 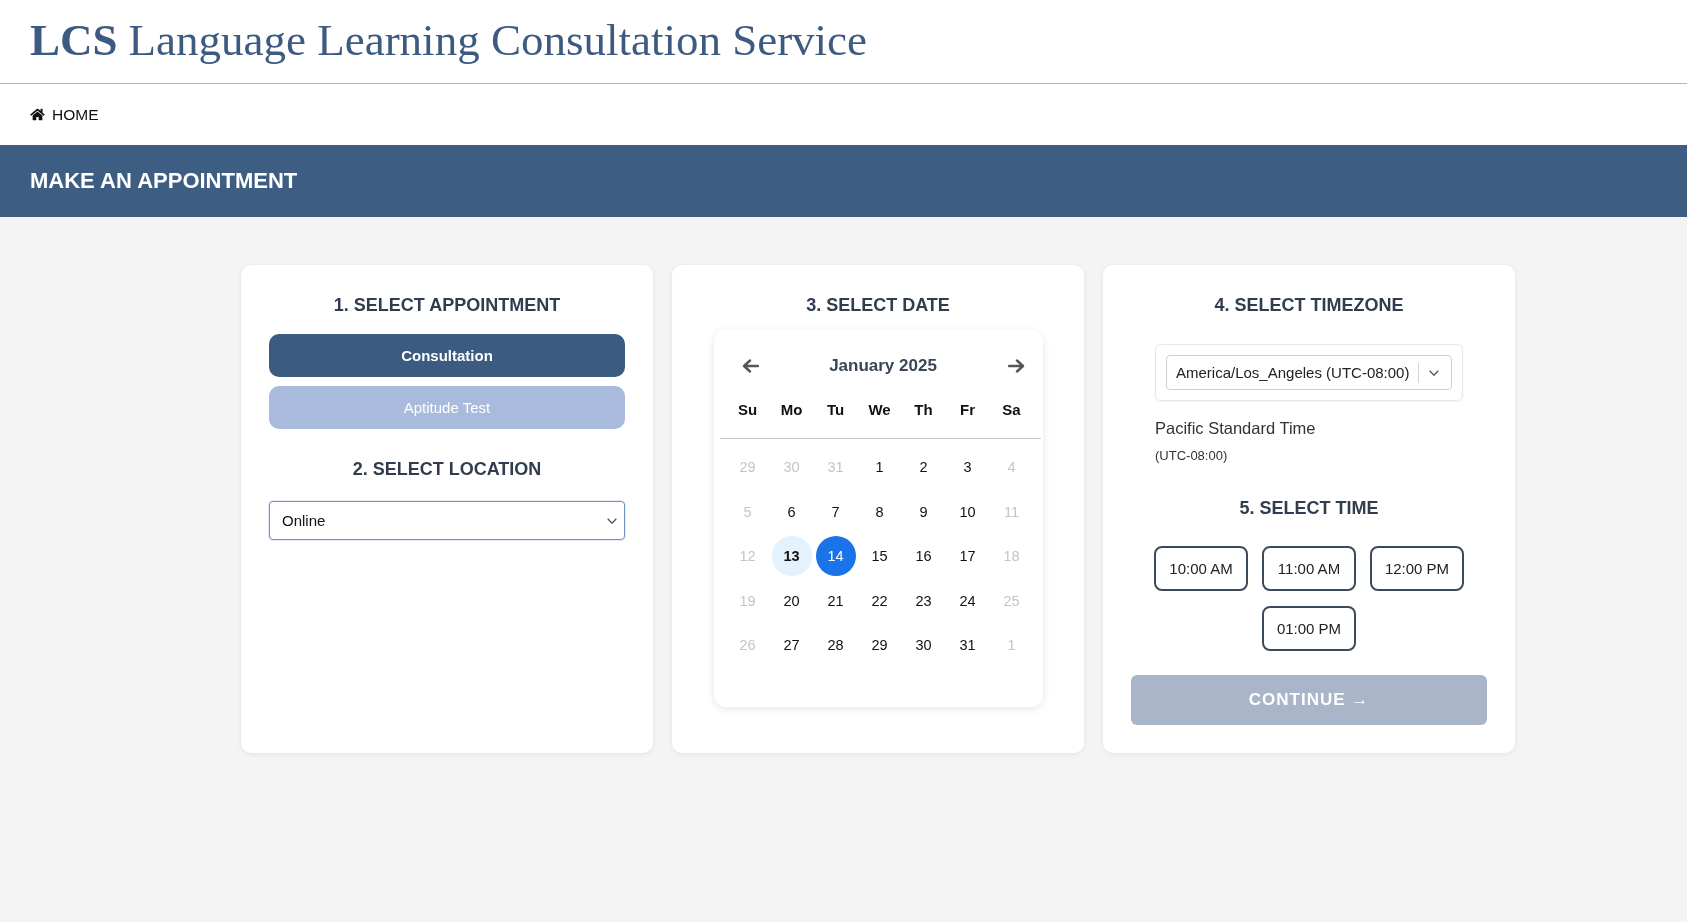 I want to click on timezone-select: America/Los_Angeles (UTC-08:00), so click(x=1309, y=372).